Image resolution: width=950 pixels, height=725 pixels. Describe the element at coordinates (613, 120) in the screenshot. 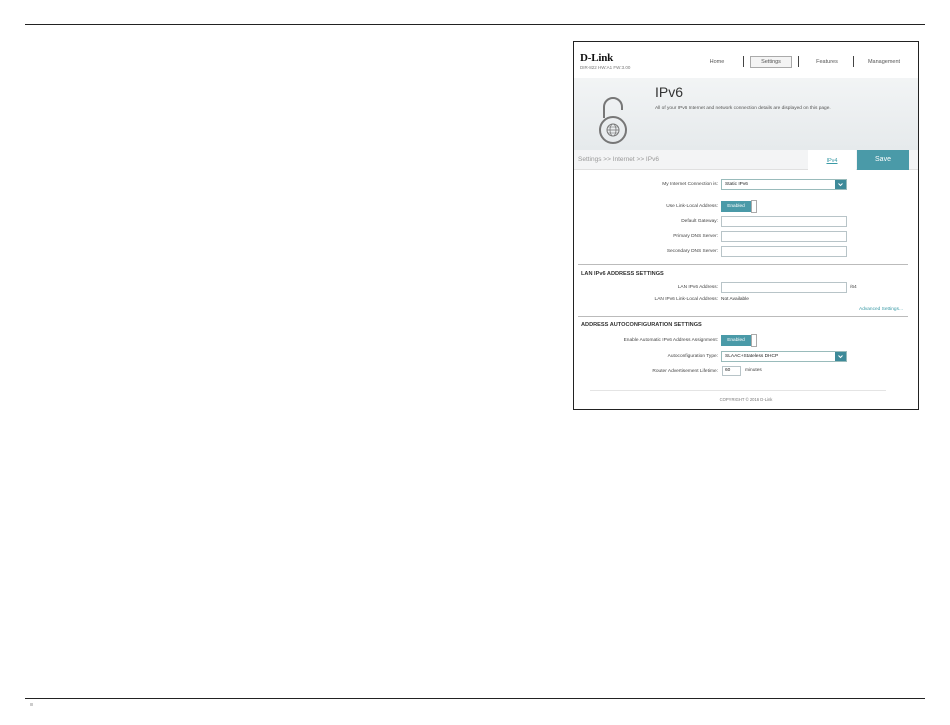

I see `unlocked-globe-icon` at that location.